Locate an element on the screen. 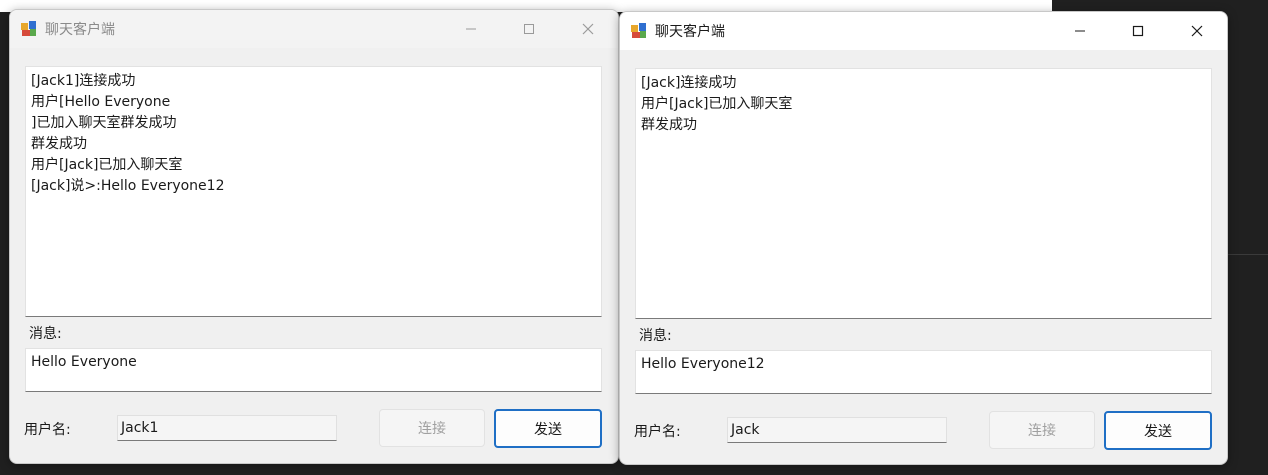 Image resolution: width=1268 pixels, height=475 pixels. username-input: Jack1 is located at coordinates (227, 428).